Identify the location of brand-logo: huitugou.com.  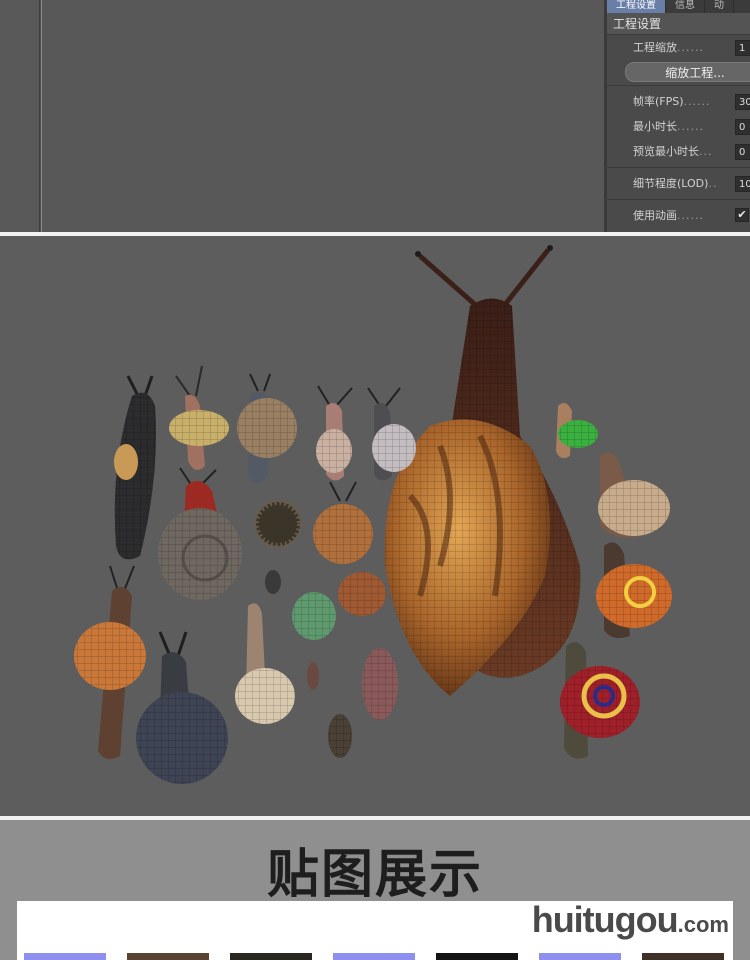
(630, 921).